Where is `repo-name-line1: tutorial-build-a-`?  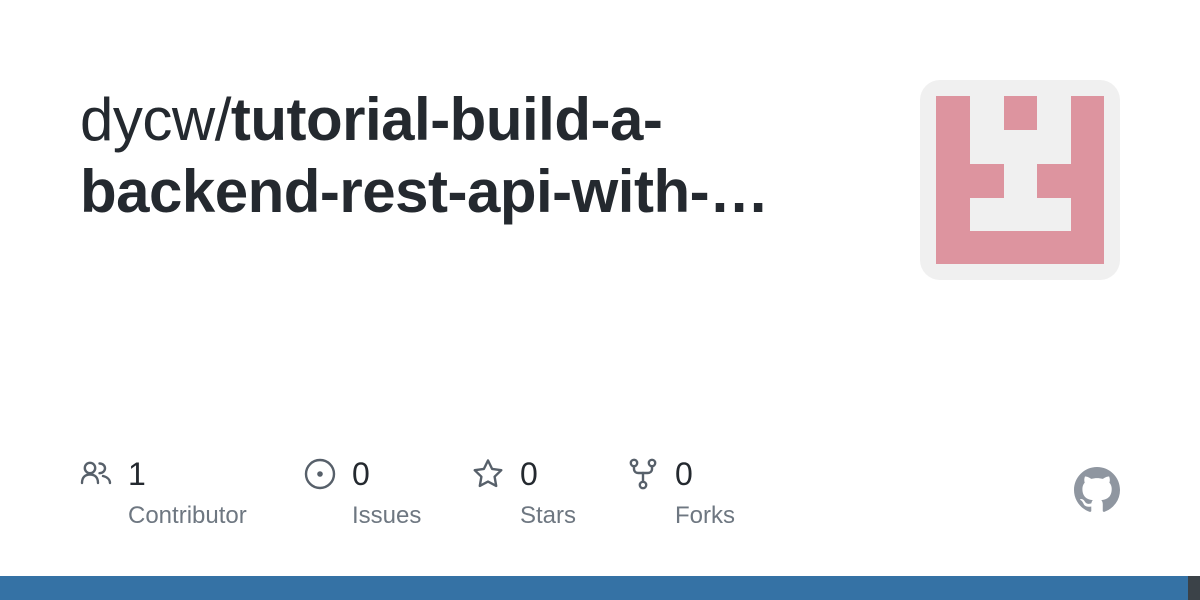 repo-name-line1: tutorial-build-a- is located at coordinates (446, 119).